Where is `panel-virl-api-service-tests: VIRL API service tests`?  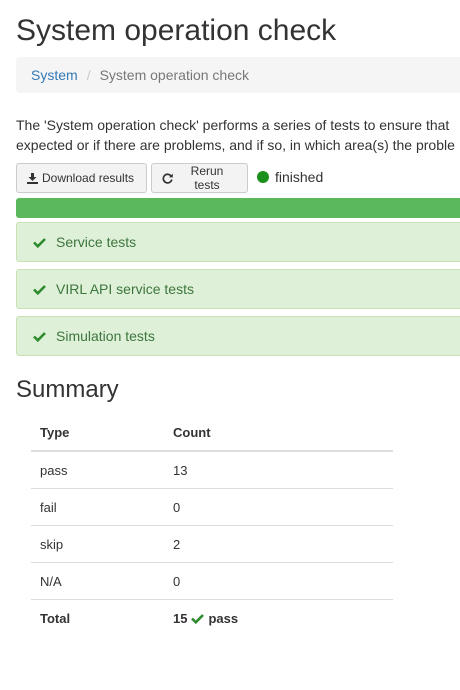
panel-virl-api-service-tests: VIRL API service tests is located at coordinates (238, 289).